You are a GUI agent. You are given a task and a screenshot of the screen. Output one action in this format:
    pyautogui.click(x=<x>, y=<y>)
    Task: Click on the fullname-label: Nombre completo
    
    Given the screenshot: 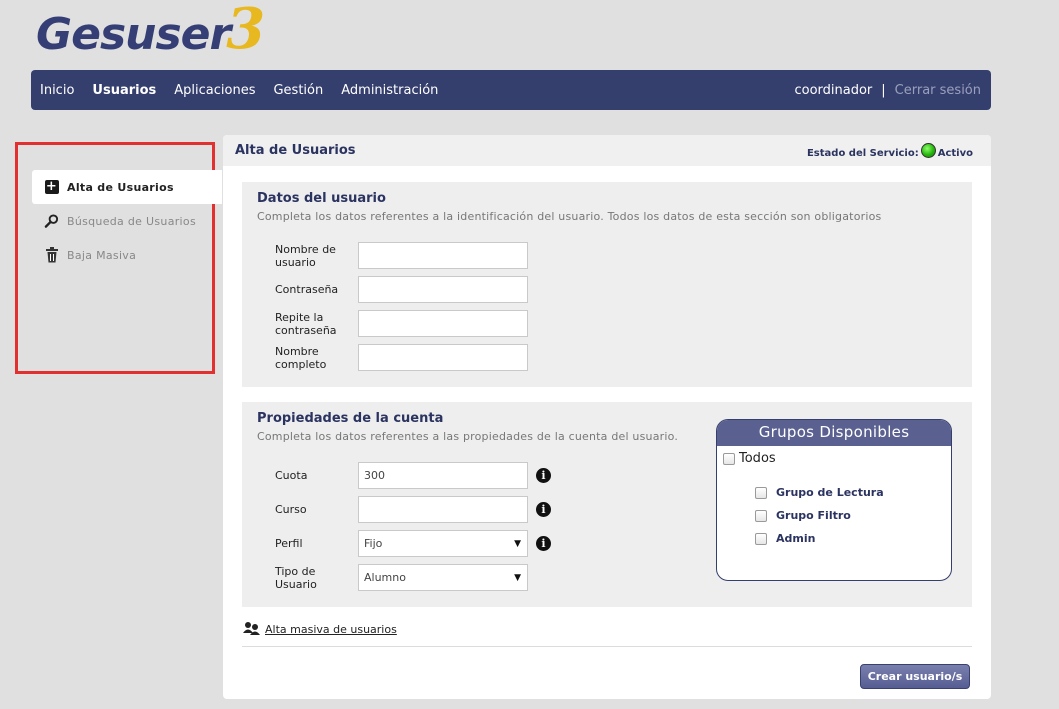 What is the action you would take?
    pyautogui.click(x=301, y=357)
    